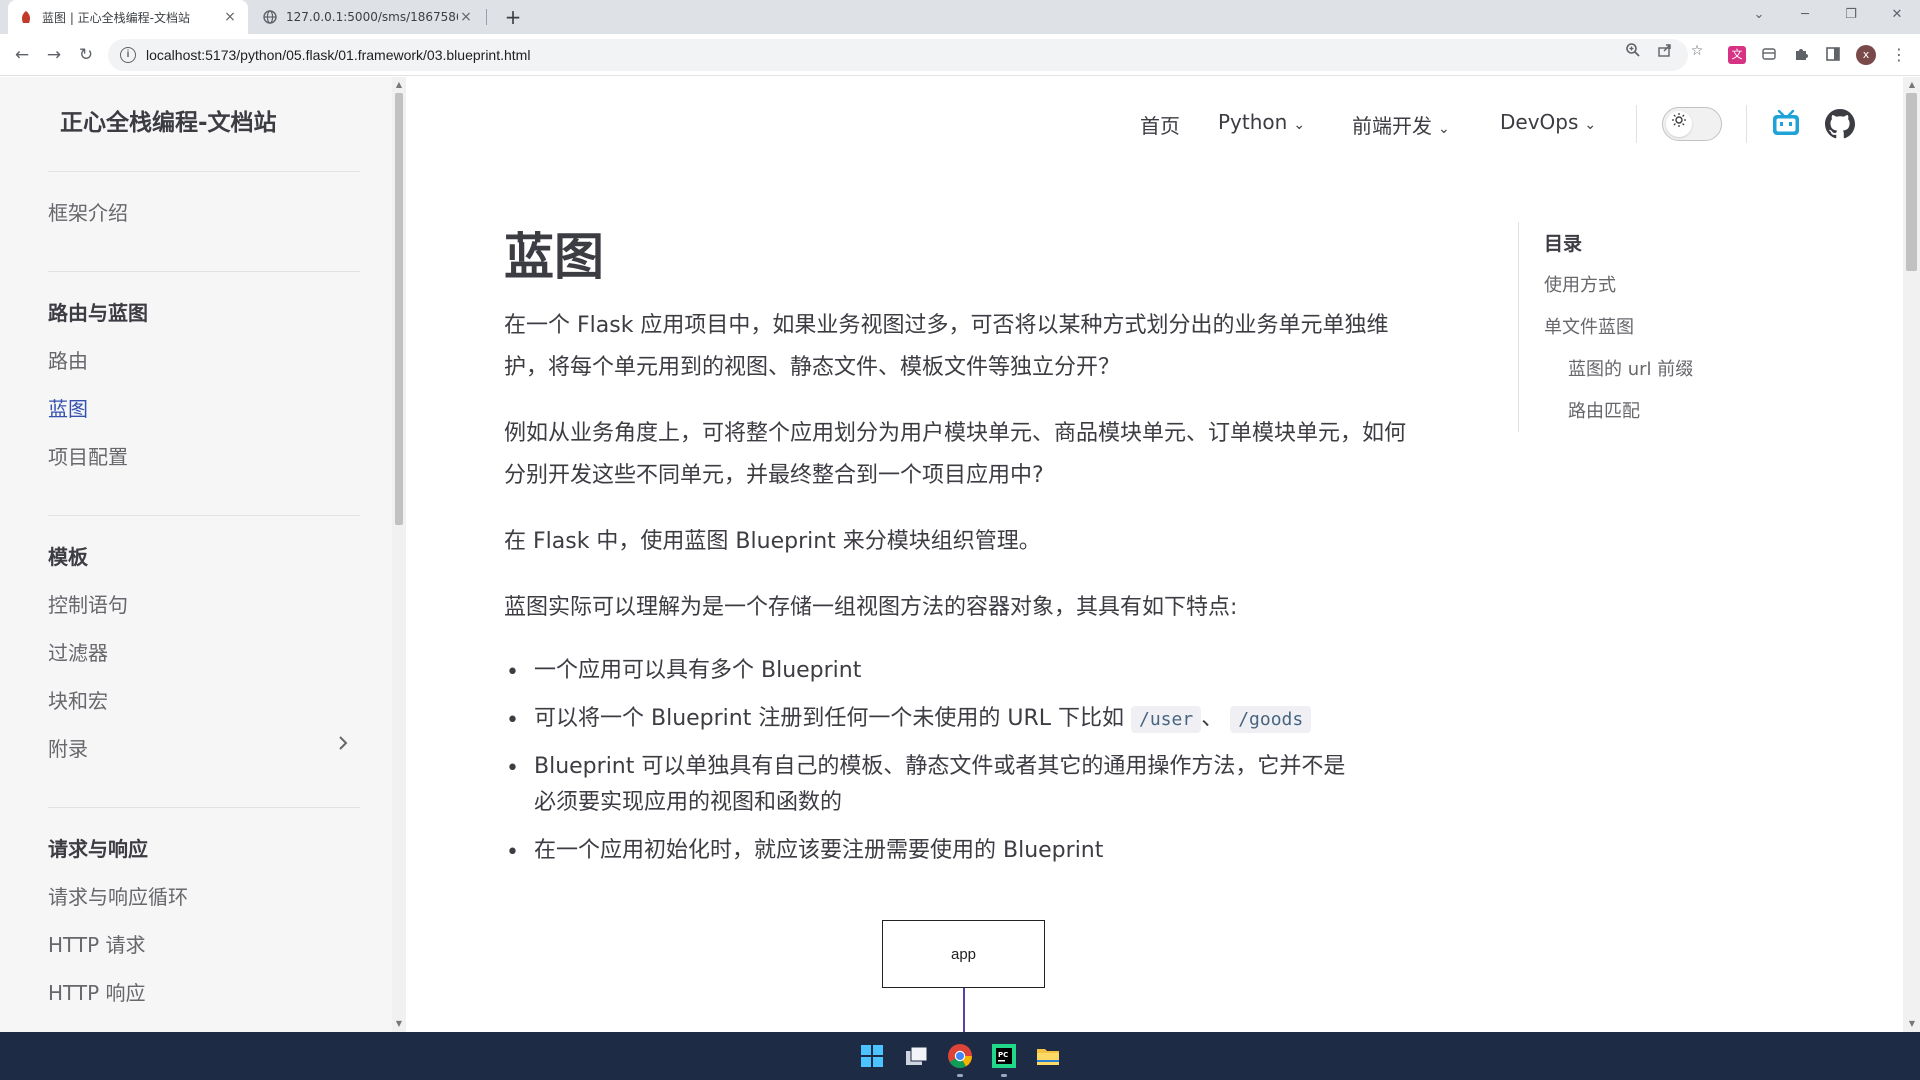 The image size is (1920, 1080). What do you see at coordinates (960, 1075) in the screenshot?
I see `running-indicator` at bounding box center [960, 1075].